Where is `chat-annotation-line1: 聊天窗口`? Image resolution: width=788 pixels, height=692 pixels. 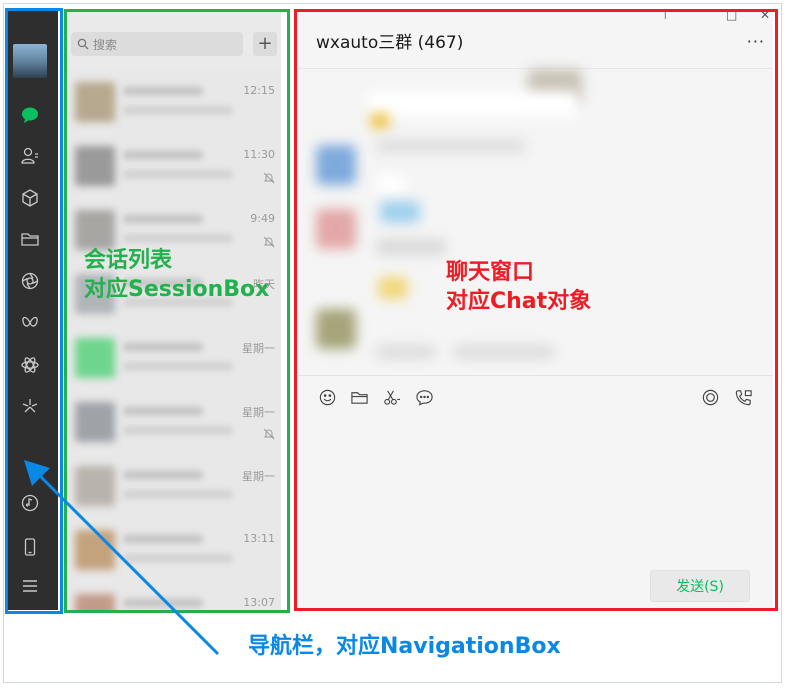 chat-annotation-line1: 聊天窗口 is located at coordinates (490, 272).